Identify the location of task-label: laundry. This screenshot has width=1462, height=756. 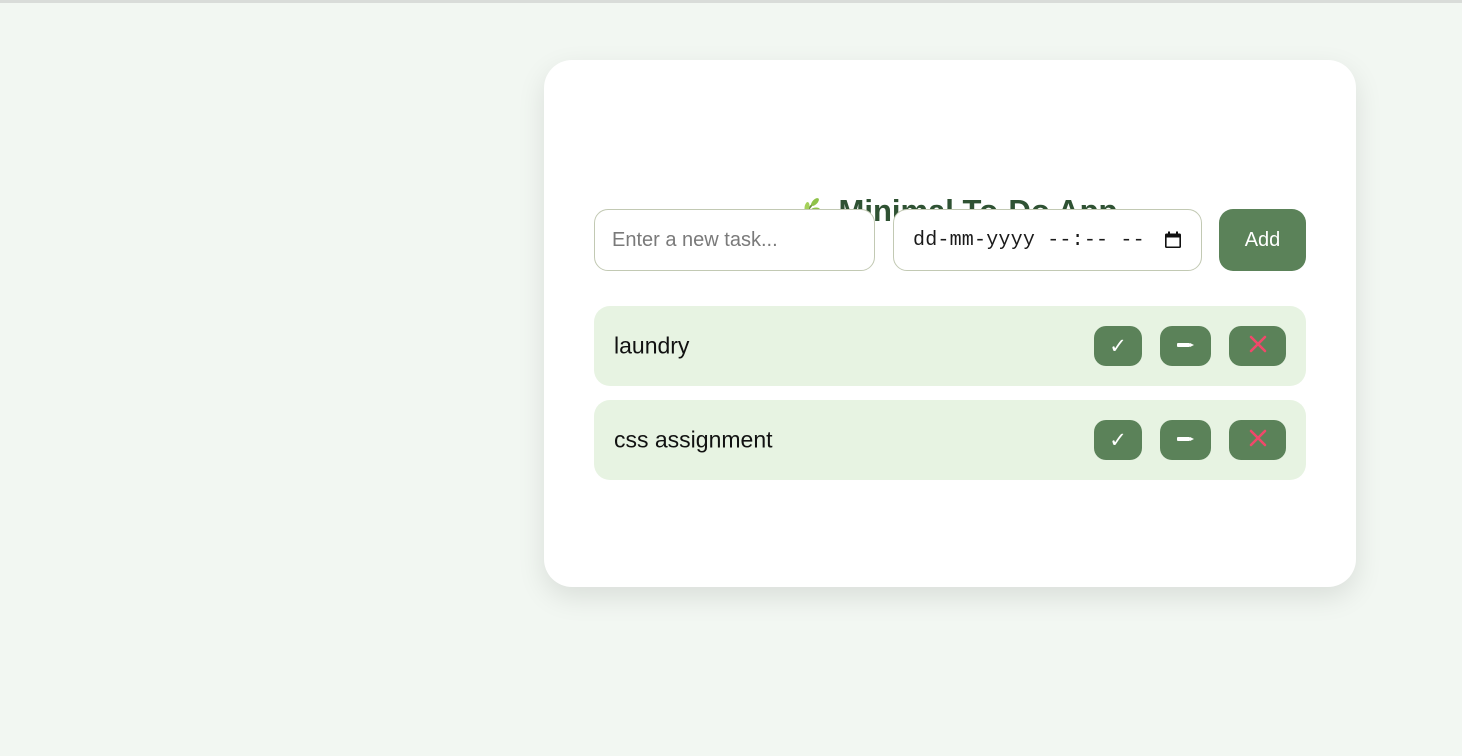
(652, 345).